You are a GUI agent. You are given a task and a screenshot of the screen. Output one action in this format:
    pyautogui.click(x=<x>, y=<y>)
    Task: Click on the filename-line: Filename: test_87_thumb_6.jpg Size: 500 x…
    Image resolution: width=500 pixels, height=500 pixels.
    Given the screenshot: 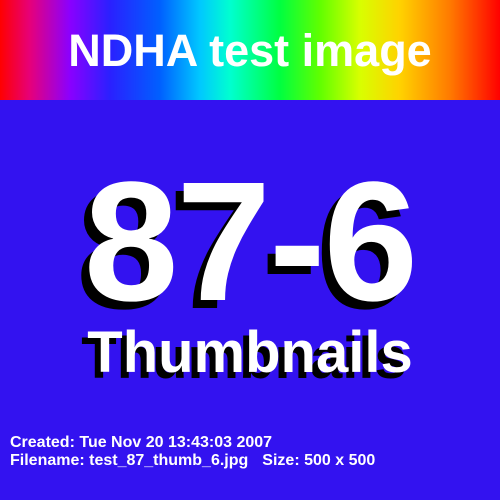 What is the action you would take?
    pyautogui.click(x=192, y=461)
    